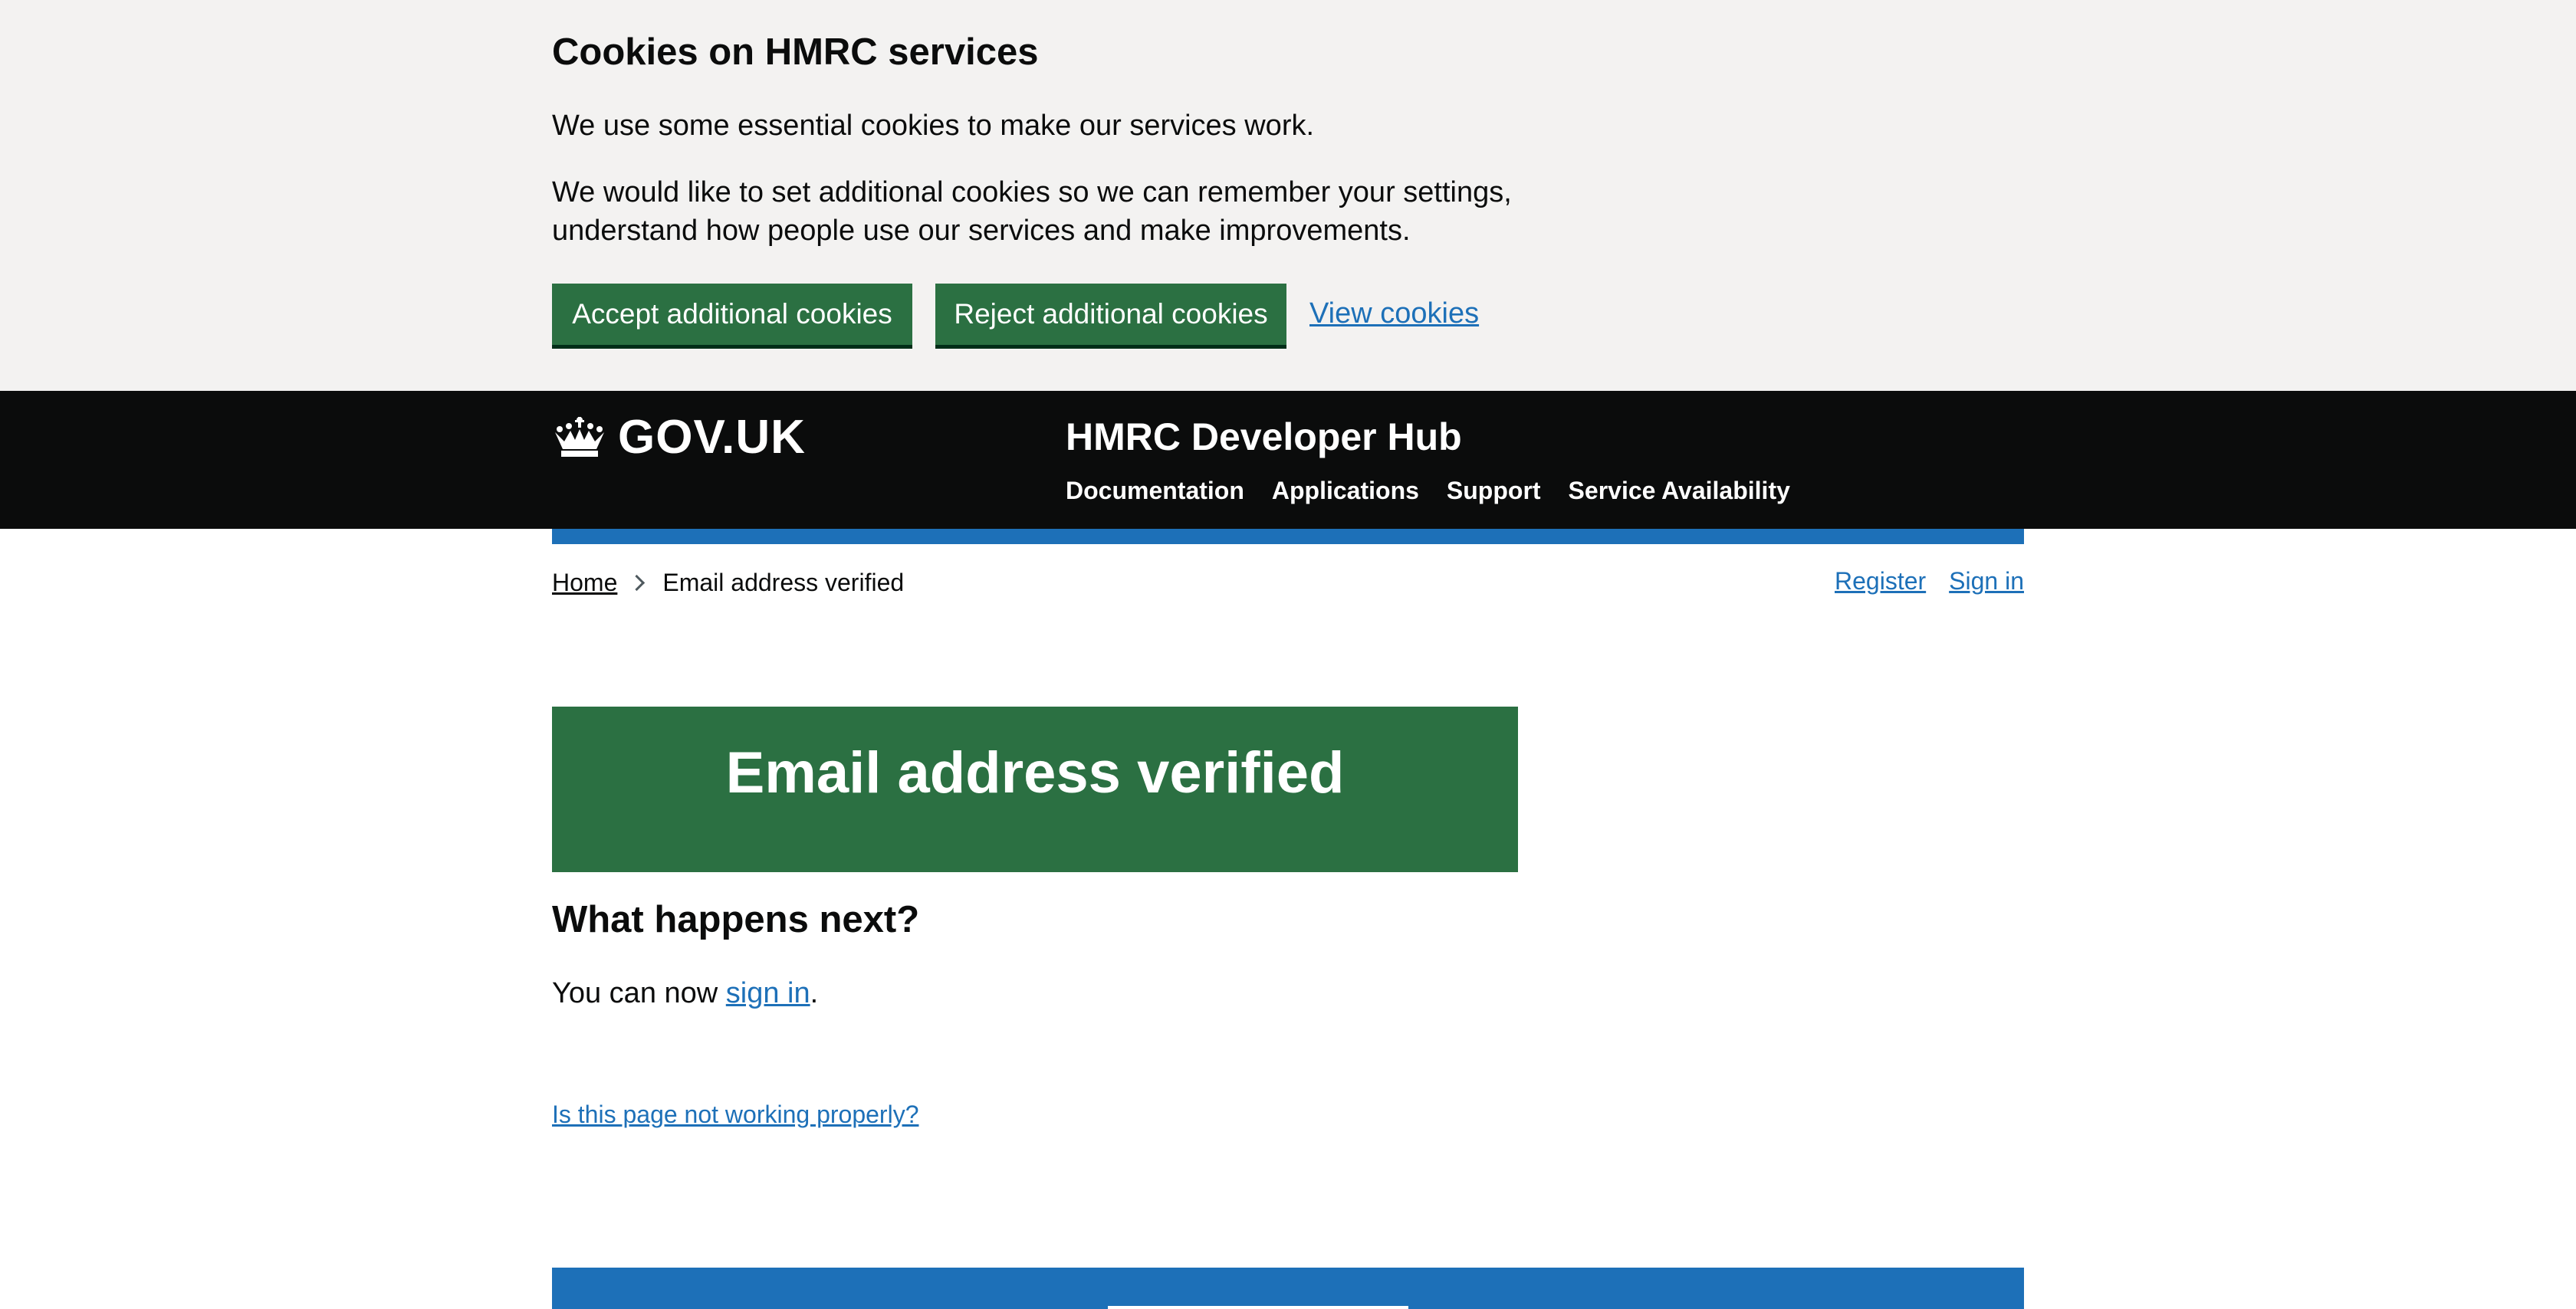  What do you see at coordinates (637, 583) in the screenshot?
I see `chevron-right-icon` at bounding box center [637, 583].